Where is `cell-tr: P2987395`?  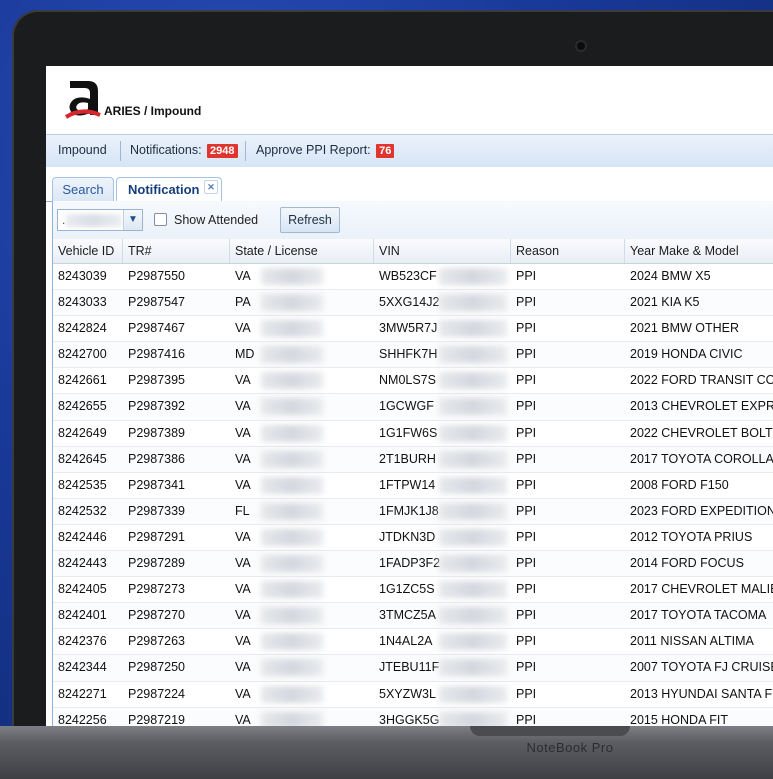 cell-tr: P2987395 is located at coordinates (157, 380).